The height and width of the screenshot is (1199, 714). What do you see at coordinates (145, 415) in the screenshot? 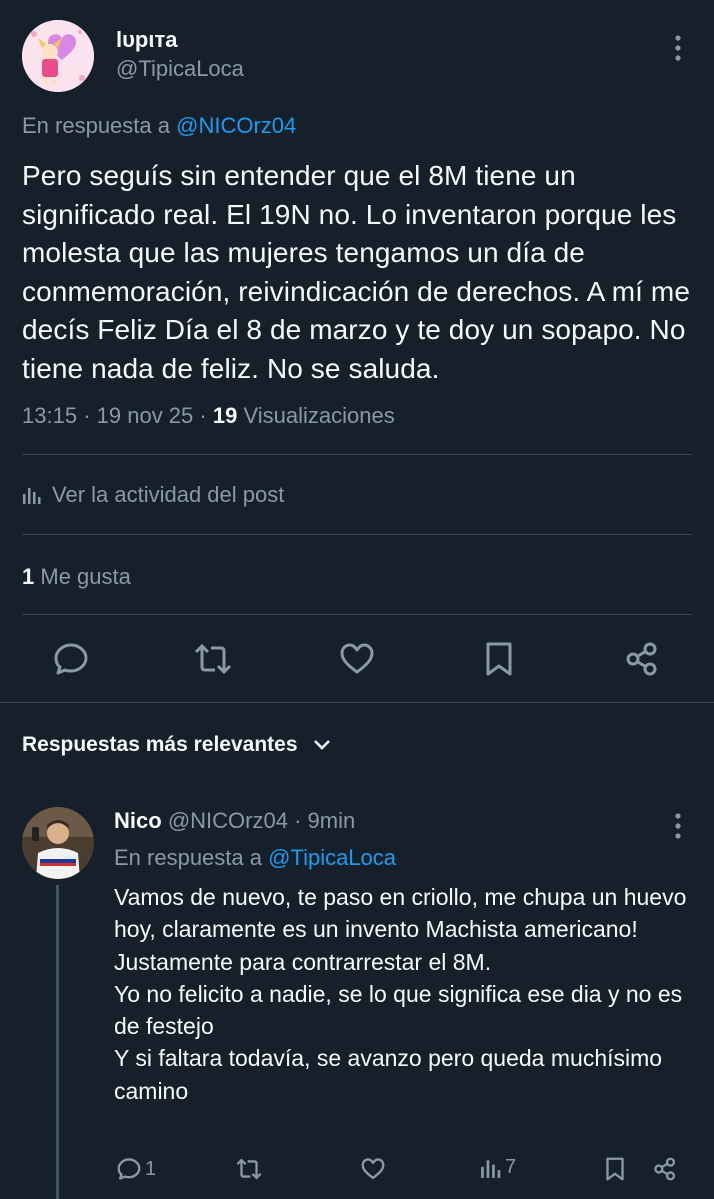
I see `post-date: 19 nov 25` at bounding box center [145, 415].